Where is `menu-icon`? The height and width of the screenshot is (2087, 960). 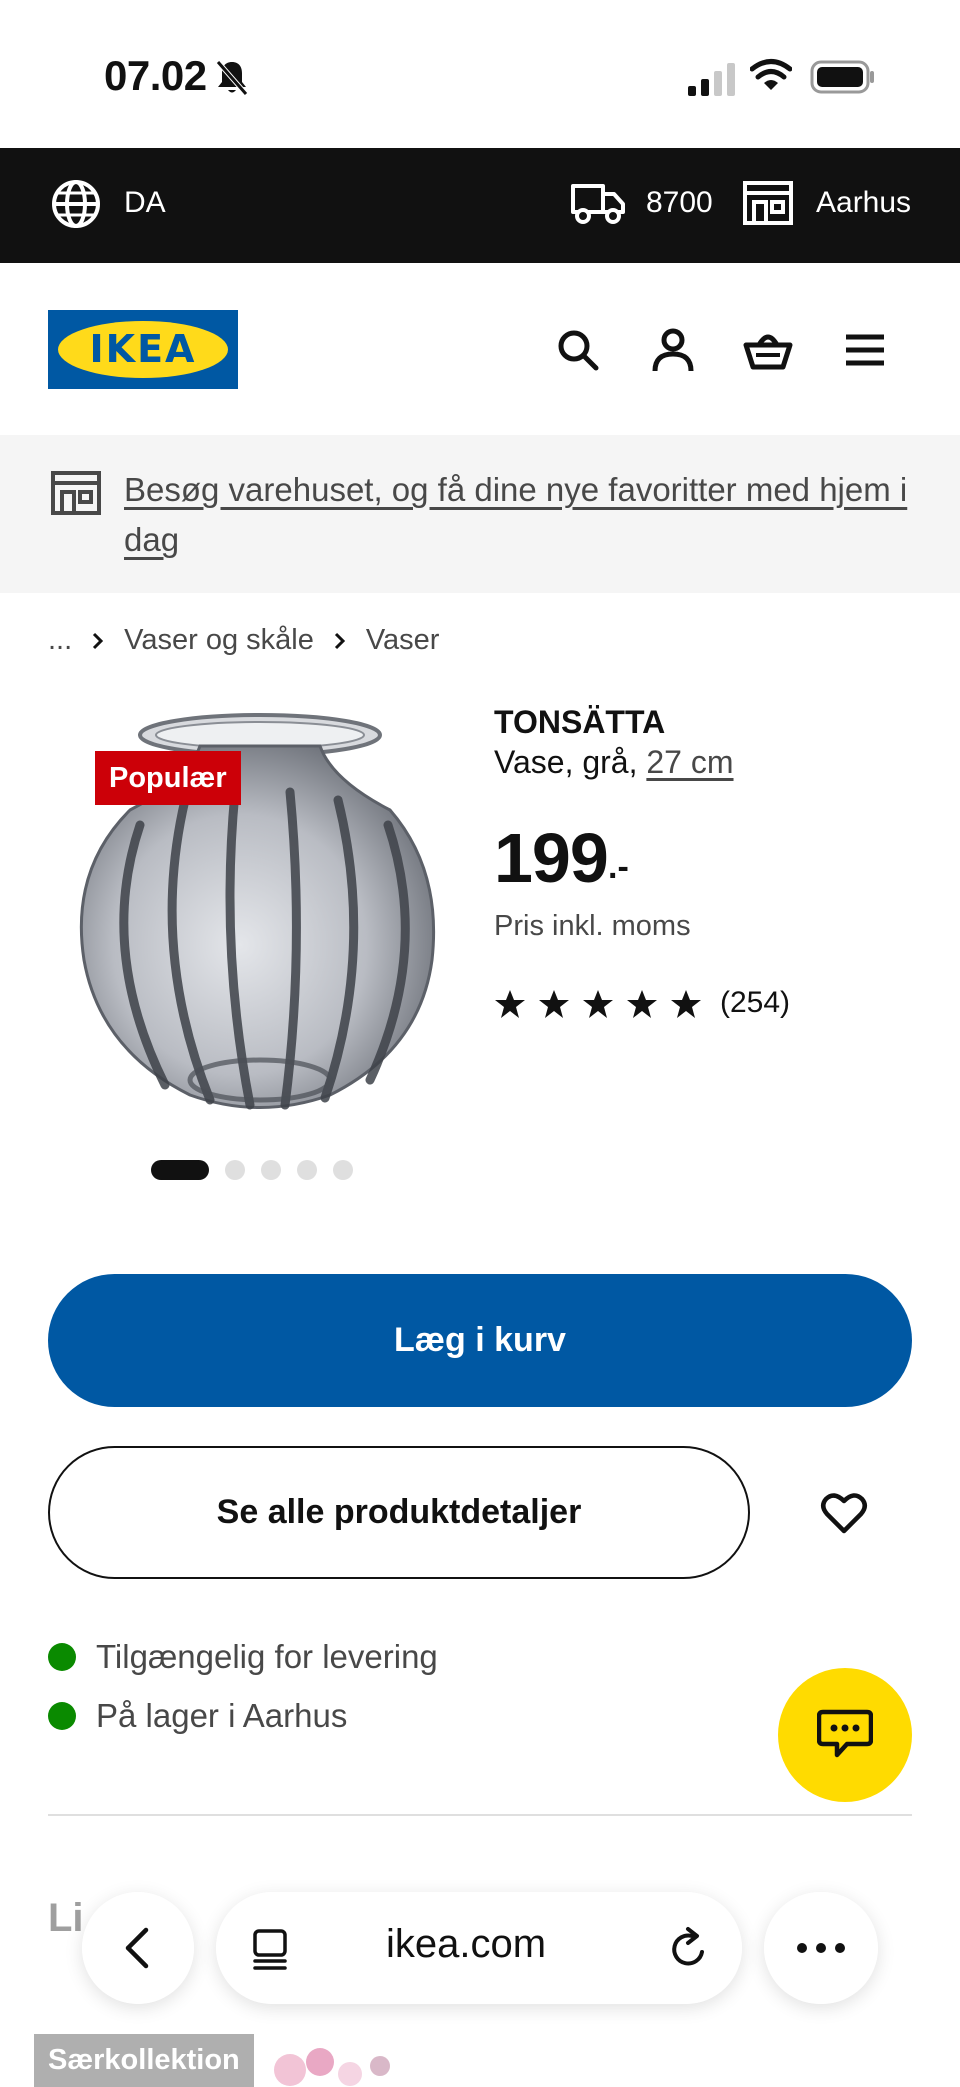
menu-icon is located at coordinates (865, 350).